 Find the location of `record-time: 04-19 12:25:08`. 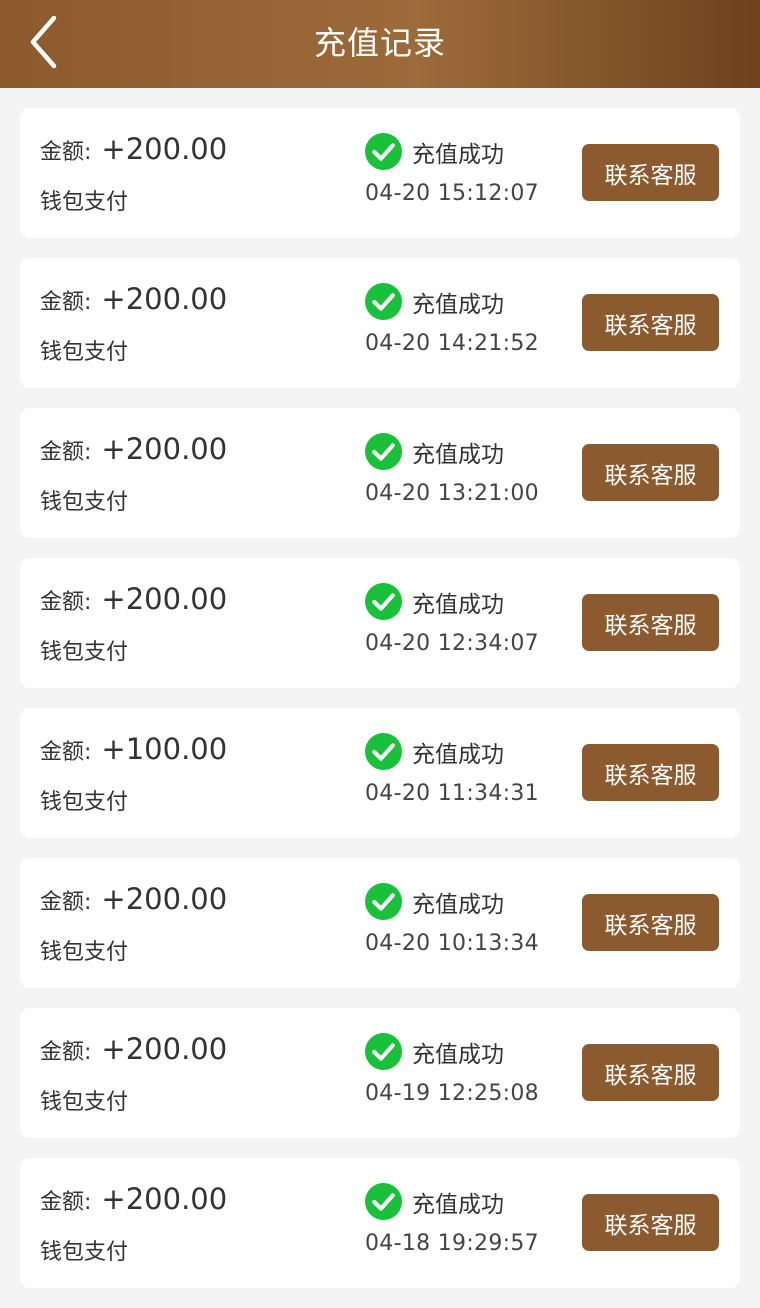

record-time: 04-19 12:25:08 is located at coordinates (452, 1093).